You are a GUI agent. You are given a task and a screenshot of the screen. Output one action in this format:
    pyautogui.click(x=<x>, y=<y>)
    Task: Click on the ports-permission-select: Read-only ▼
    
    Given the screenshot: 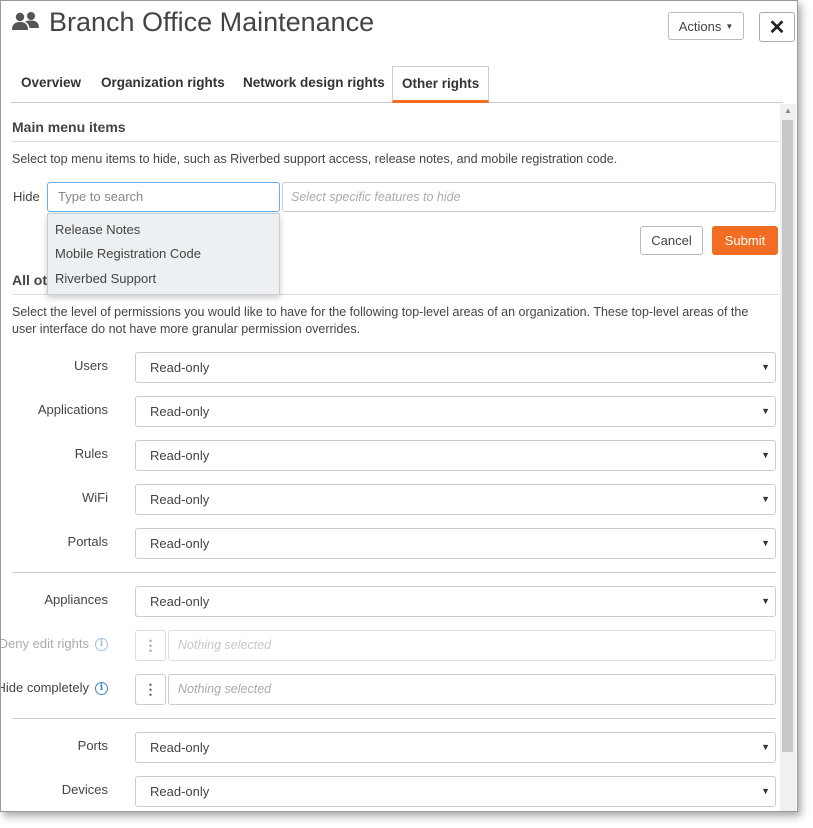 What is the action you would take?
    pyautogui.click(x=455, y=747)
    